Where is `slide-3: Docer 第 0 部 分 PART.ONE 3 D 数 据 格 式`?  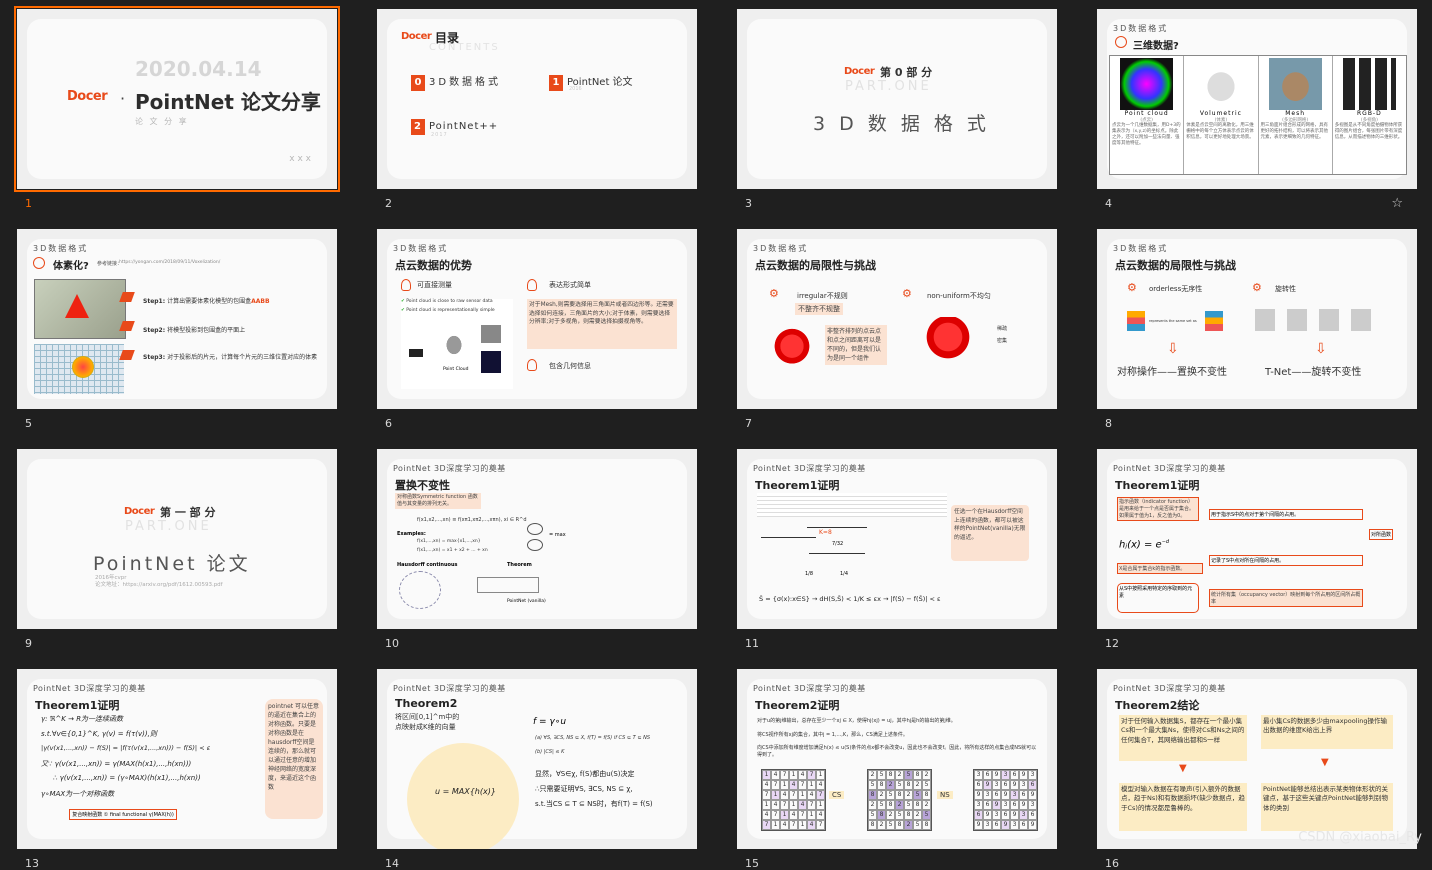
slide-3: Docer 第 0 部 分 PART.ONE 3 D 数 据 格 式 is located at coordinates (897, 99).